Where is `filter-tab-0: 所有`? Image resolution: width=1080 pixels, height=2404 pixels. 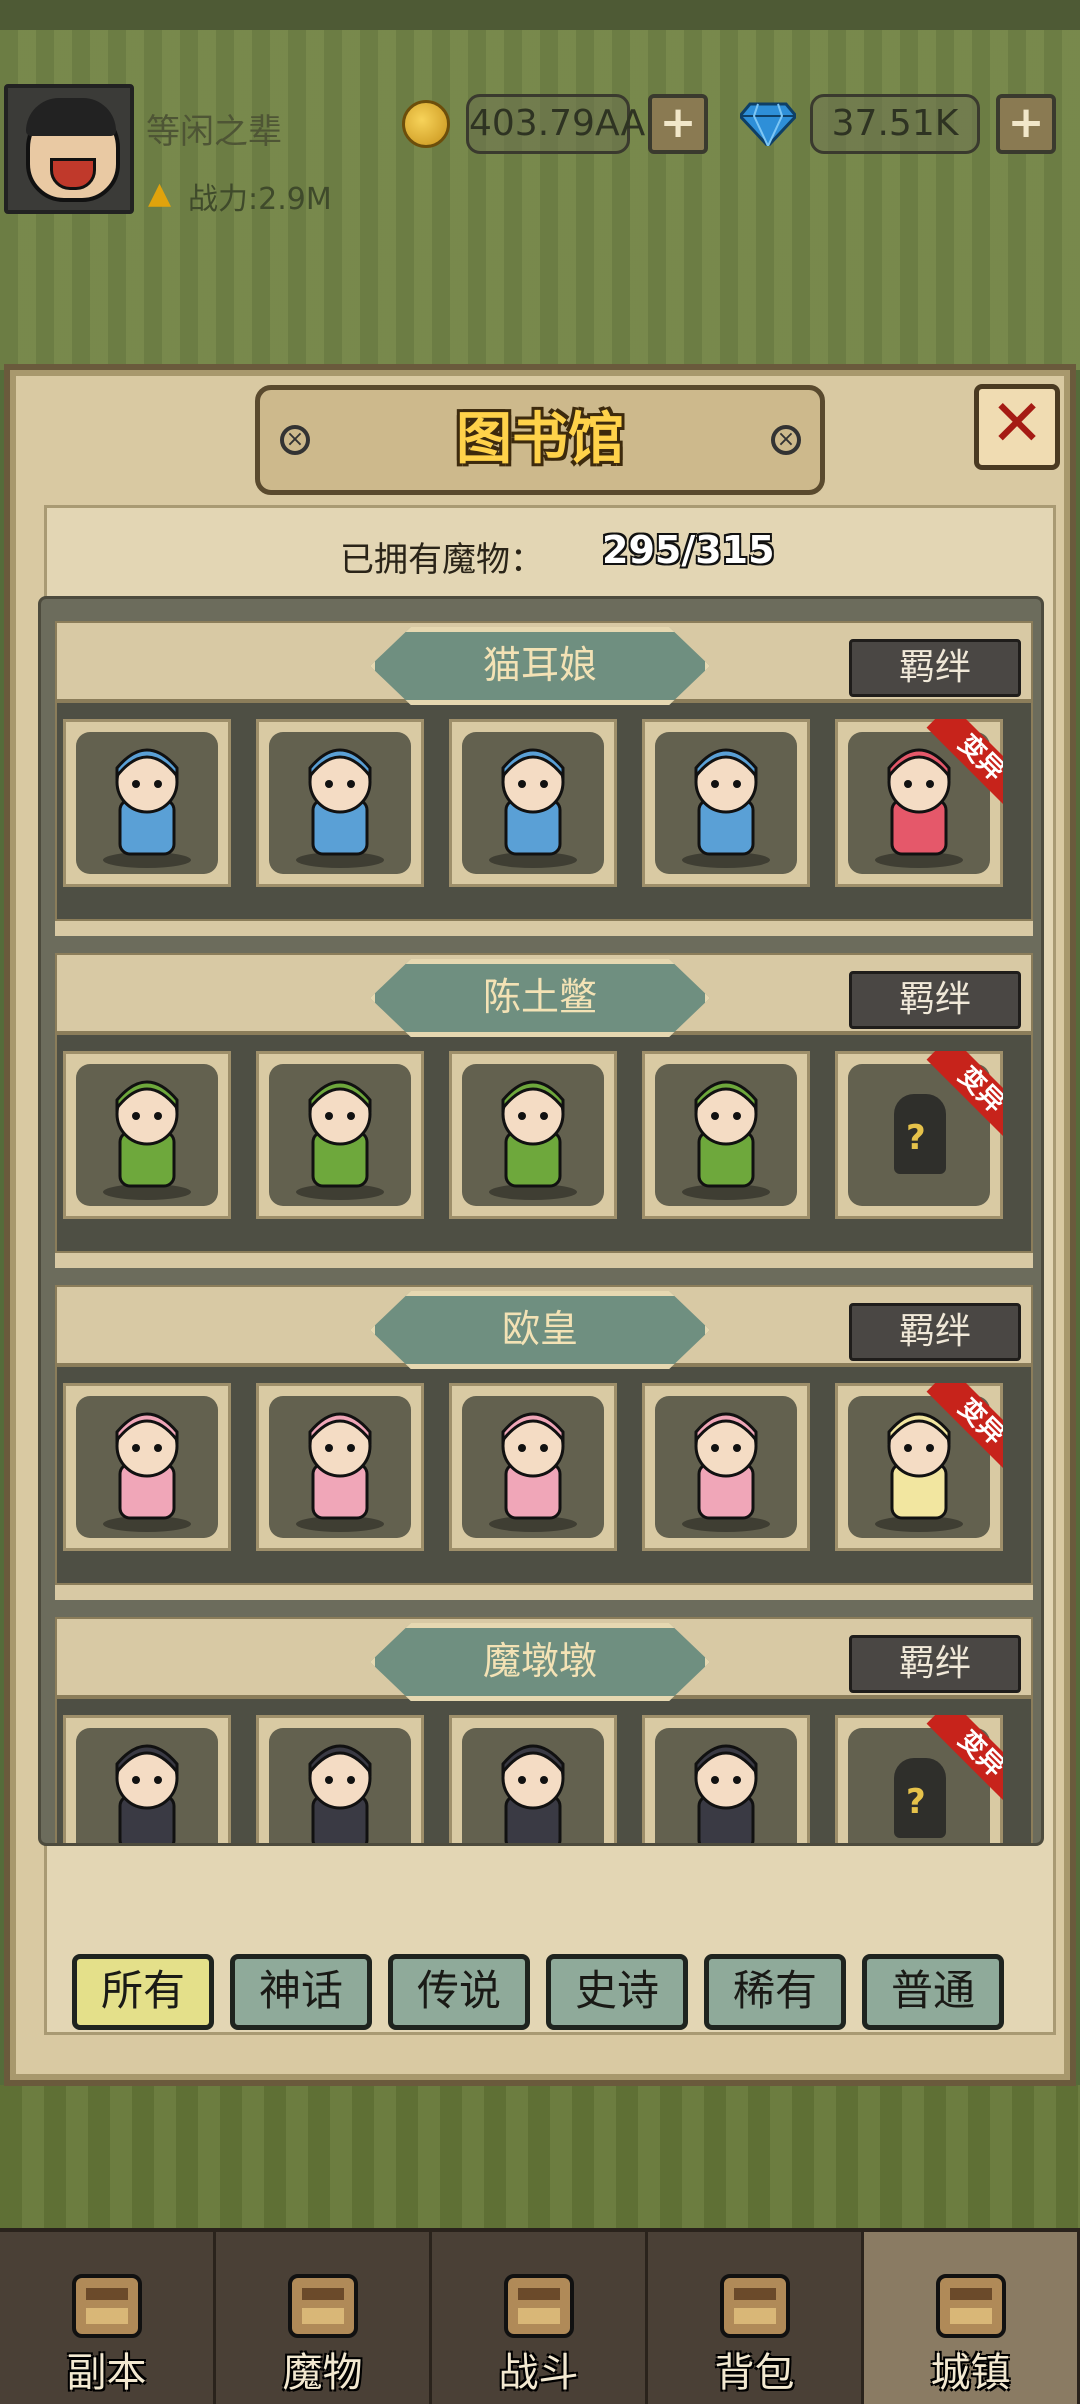 filter-tab-0: 所有 is located at coordinates (143, 1992).